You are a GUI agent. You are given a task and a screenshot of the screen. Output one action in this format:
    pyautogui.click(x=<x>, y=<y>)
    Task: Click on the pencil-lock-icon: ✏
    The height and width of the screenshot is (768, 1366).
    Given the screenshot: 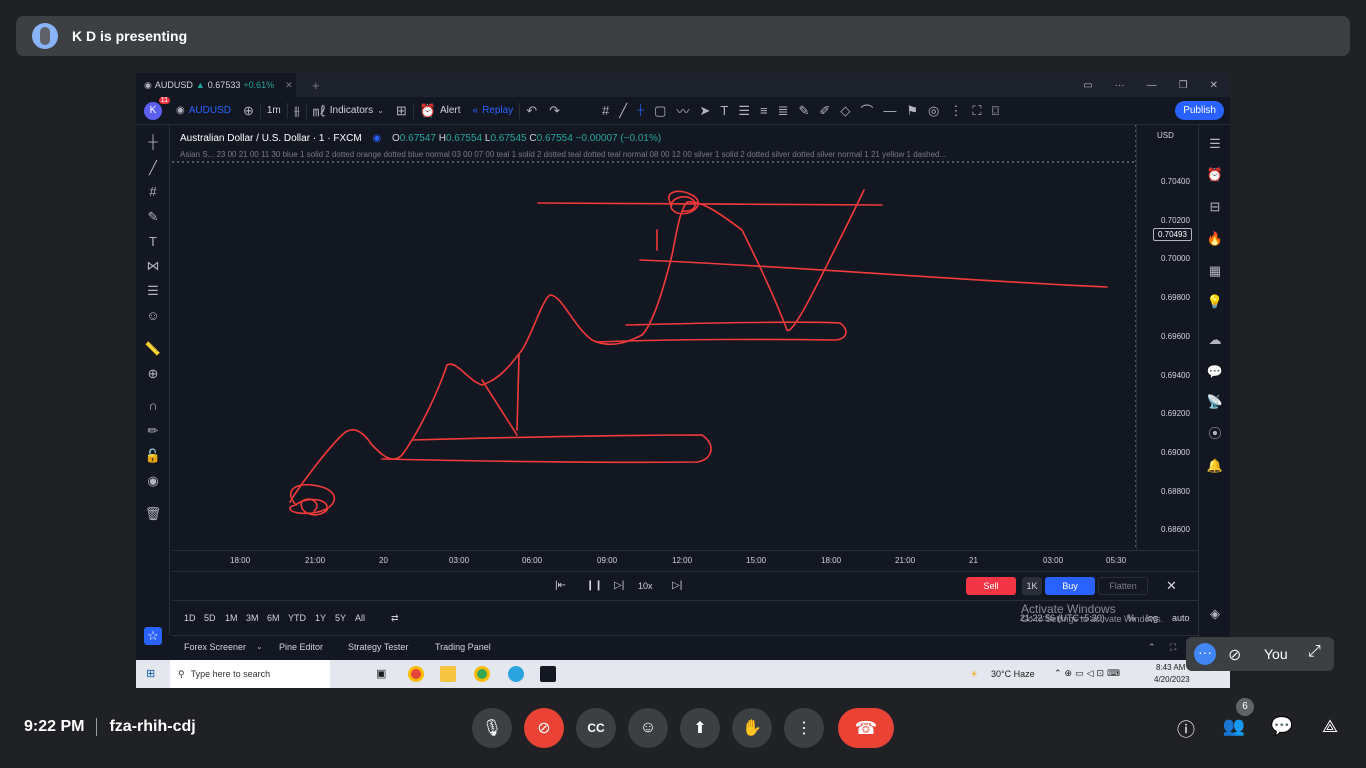 What is the action you would take?
    pyautogui.click(x=153, y=431)
    